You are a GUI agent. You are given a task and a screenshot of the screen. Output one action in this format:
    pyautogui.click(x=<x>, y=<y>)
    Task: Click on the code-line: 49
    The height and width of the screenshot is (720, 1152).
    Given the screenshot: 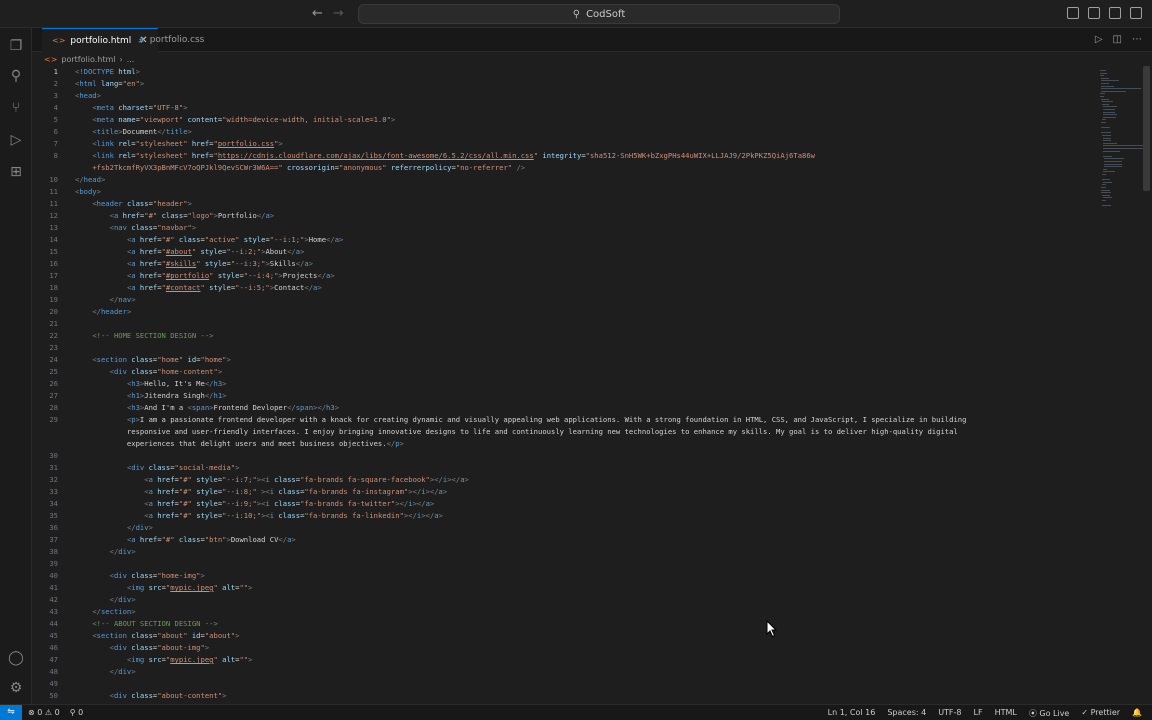 What is the action you would take?
    pyautogui.click(x=562, y=684)
    